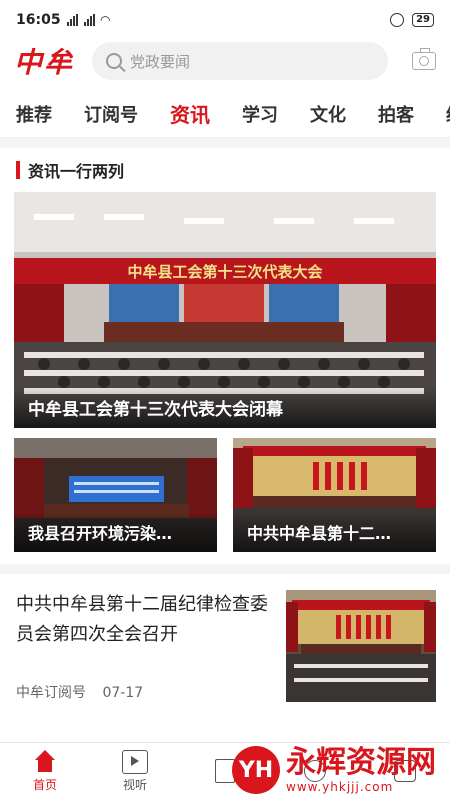 Image resolution: width=450 pixels, height=800 pixels. Describe the element at coordinates (45, 762) in the screenshot. I see `home-icon` at that location.